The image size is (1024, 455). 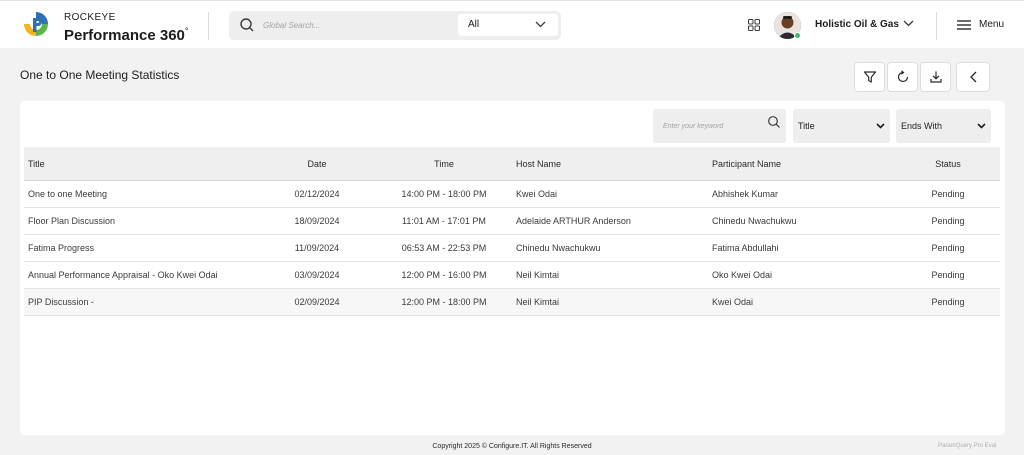 I want to click on cell-time: 06:53 AM - 22:53 PM, so click(x=444, y=248).